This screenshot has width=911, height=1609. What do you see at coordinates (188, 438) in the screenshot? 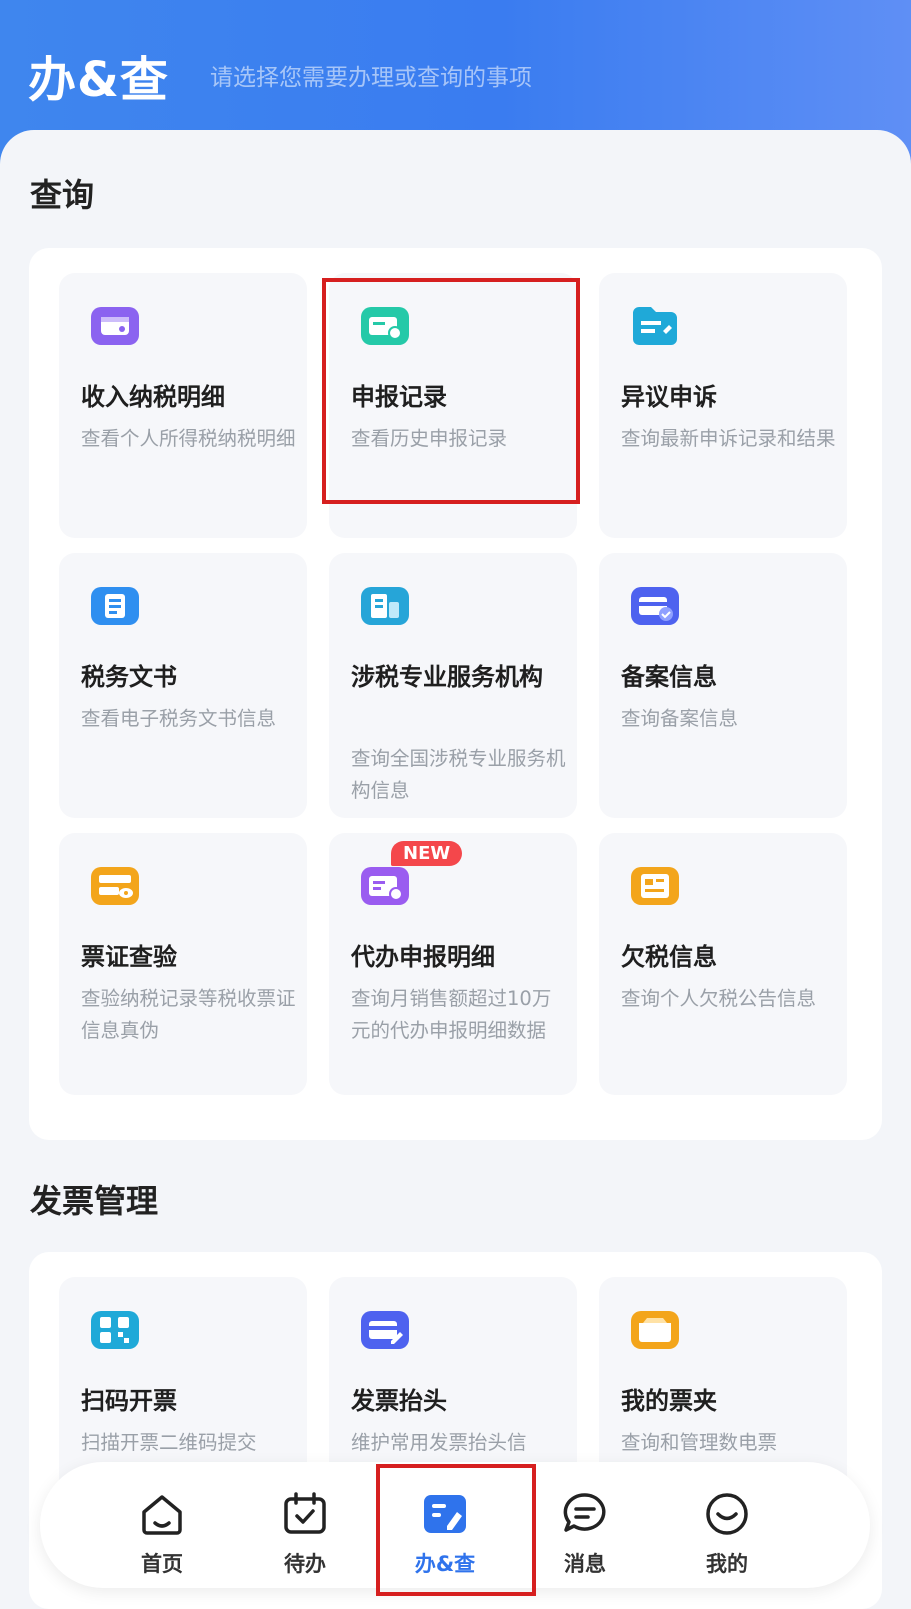
I see `card-desc: 查看个人所得税纳税明细` at bounding box center [188, 438].